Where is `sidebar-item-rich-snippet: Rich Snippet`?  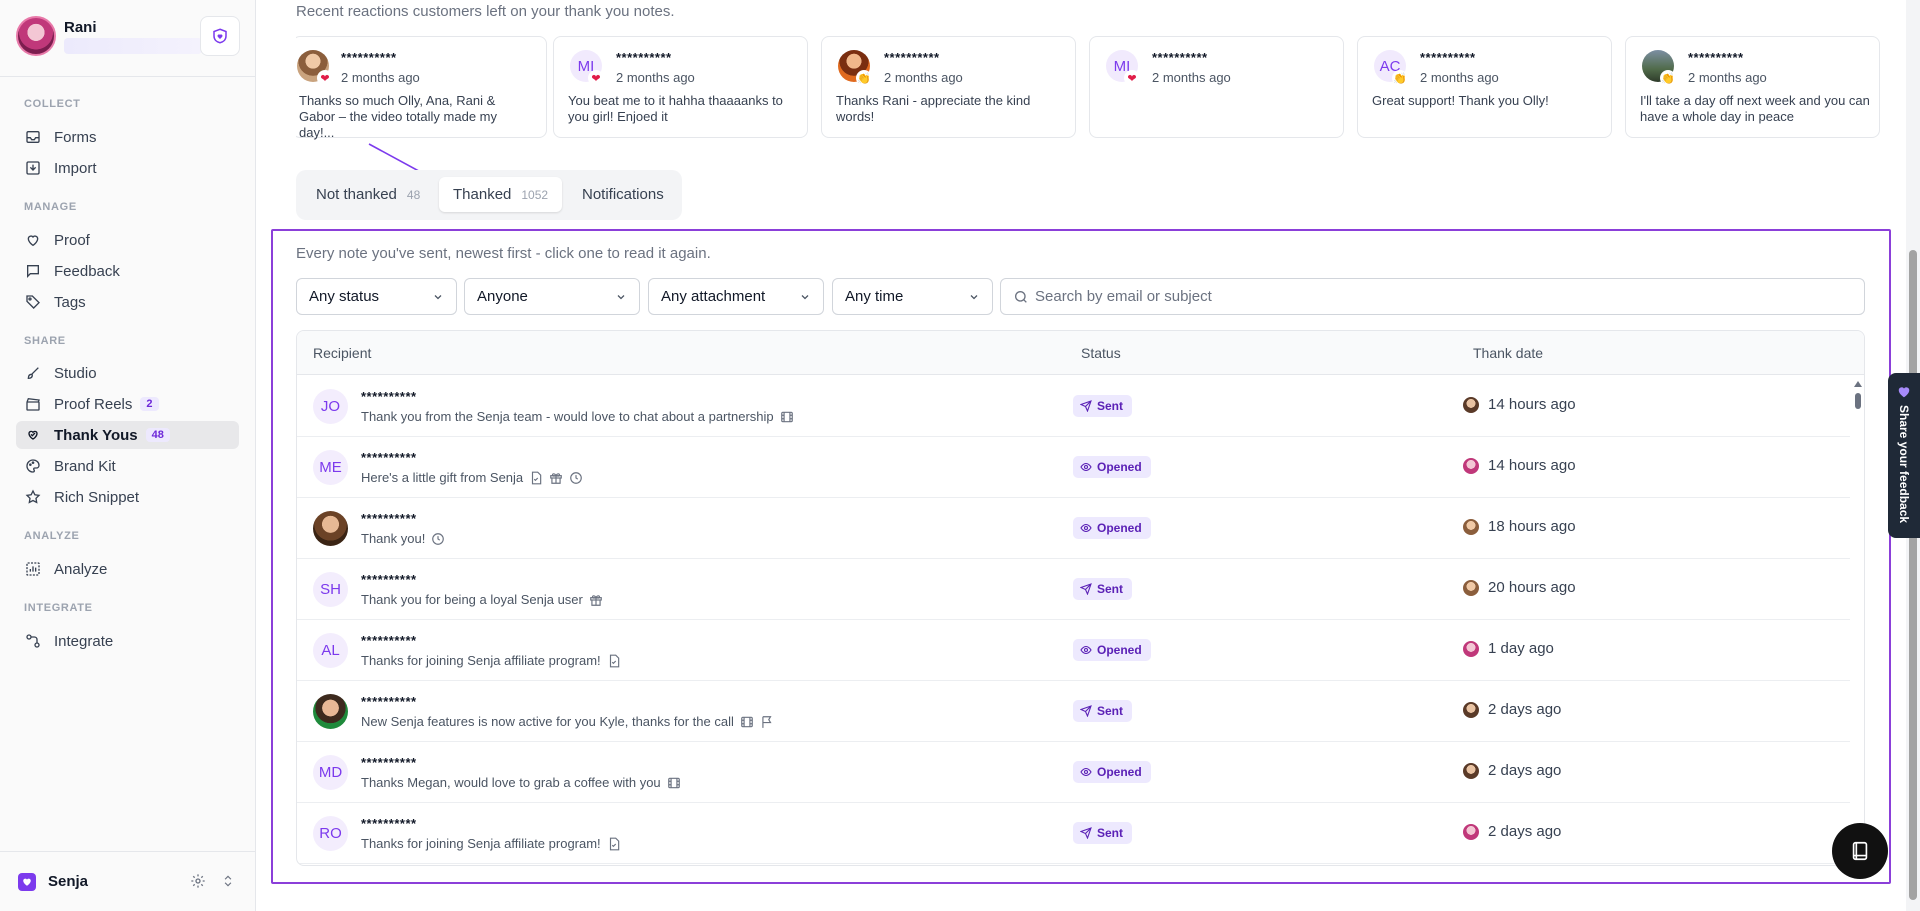 sidebar-item-rich-snippet: Rich Snippet is located at coordinates (127, 497).